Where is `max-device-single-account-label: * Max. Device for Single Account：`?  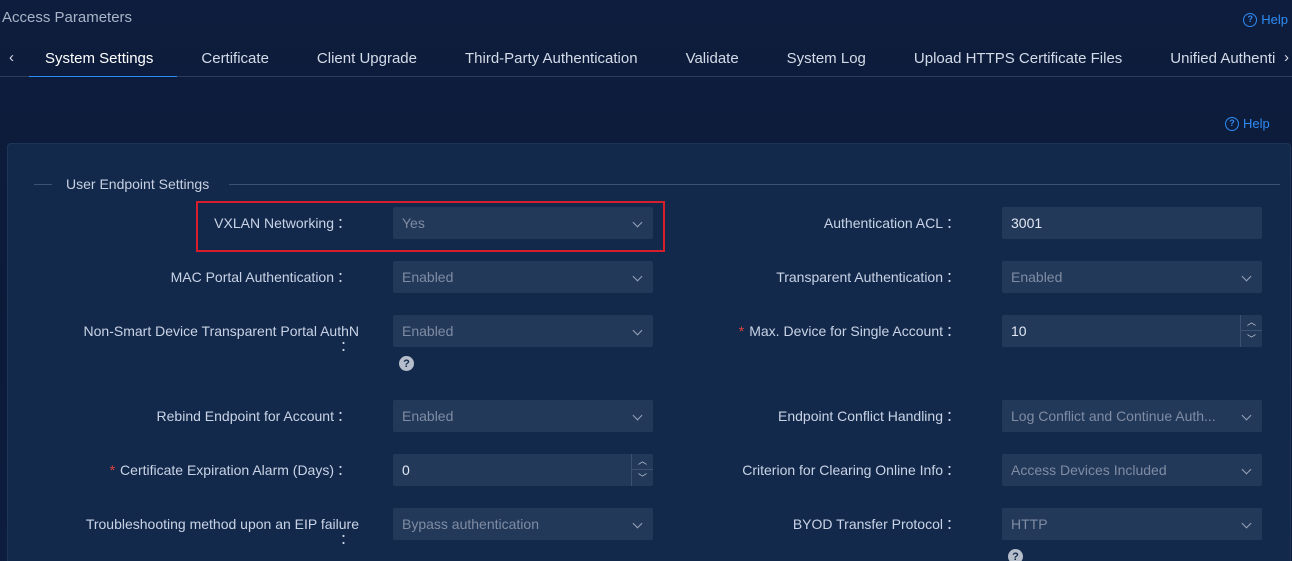 max-device-single-account-label: * Max. Device for Single Account： is located at coordinates (849, 331).